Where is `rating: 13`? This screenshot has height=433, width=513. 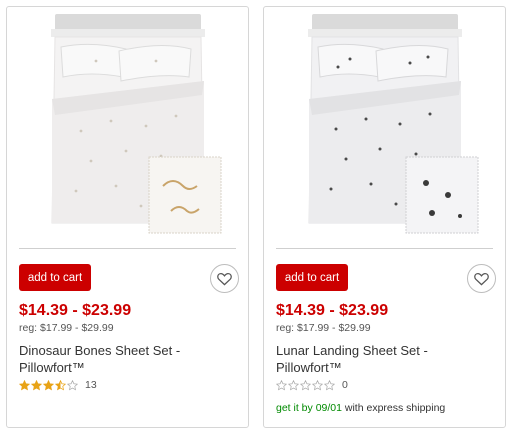
rating: 13 is located at coordinates (58, 385).